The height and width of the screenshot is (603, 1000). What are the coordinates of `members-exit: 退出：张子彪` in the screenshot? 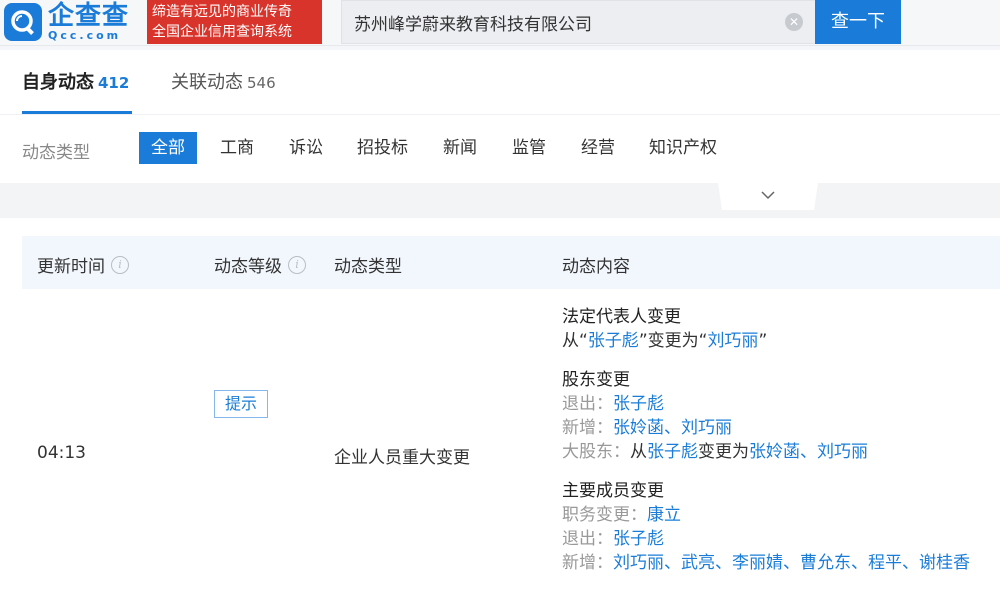 It's located at (781, 539).